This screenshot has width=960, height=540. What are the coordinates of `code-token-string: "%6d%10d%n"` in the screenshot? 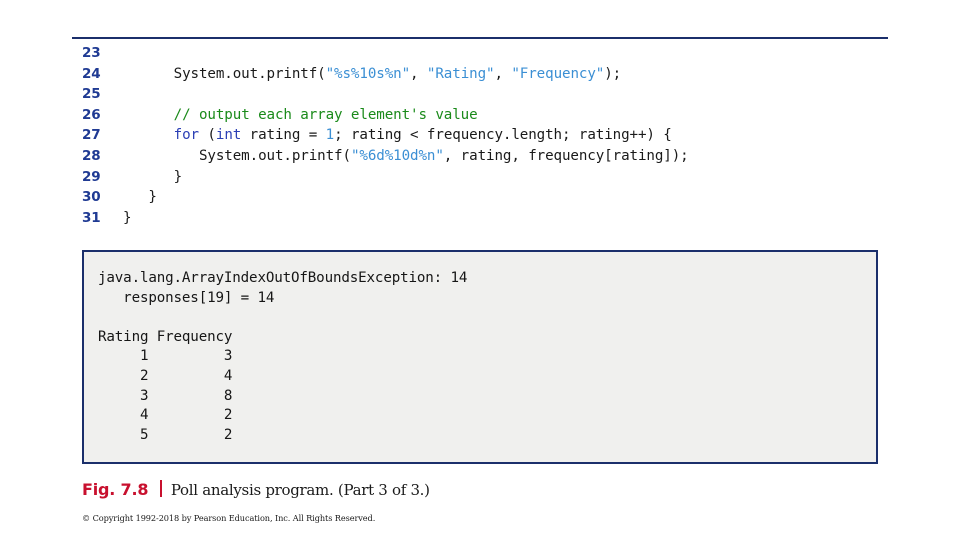 It's located at (397, 155).